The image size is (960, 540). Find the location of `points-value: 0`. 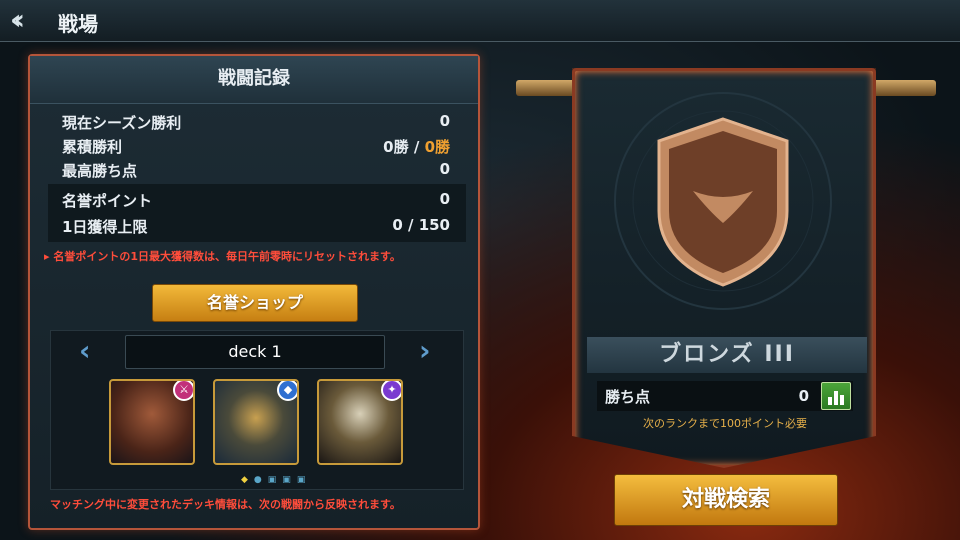

points-value: 0 is located at coordinates (803, 396).